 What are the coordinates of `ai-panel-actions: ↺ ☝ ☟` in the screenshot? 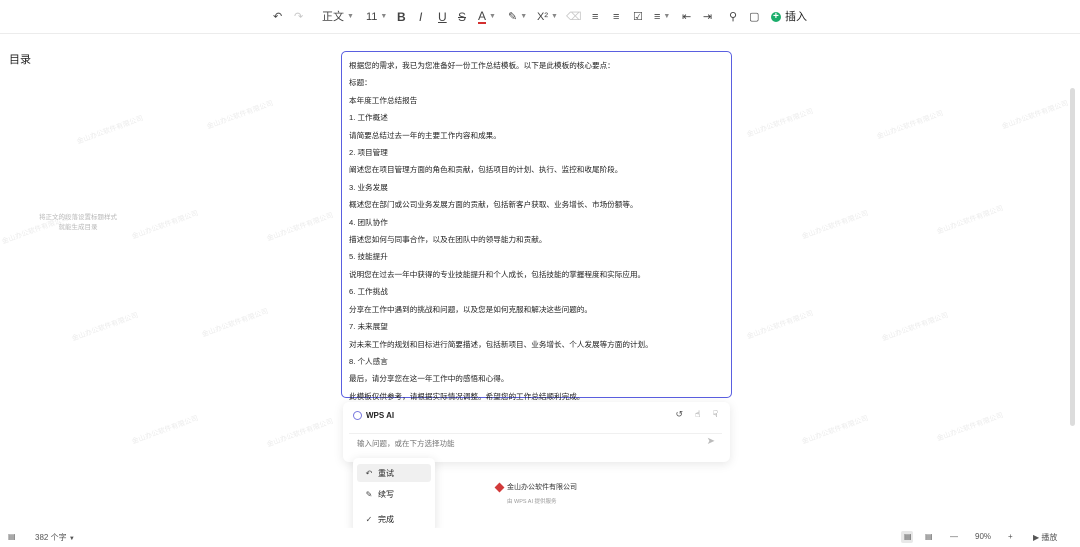 It's located at (696, 414).